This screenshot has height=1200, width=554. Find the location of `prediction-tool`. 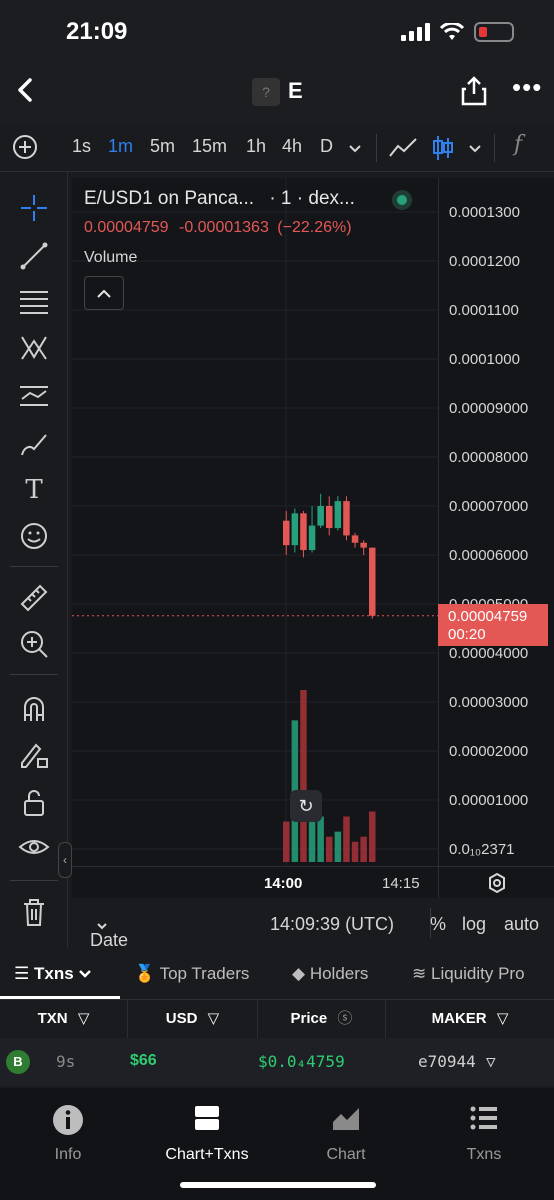

prediction-tool is located at coordinates (34, 396).